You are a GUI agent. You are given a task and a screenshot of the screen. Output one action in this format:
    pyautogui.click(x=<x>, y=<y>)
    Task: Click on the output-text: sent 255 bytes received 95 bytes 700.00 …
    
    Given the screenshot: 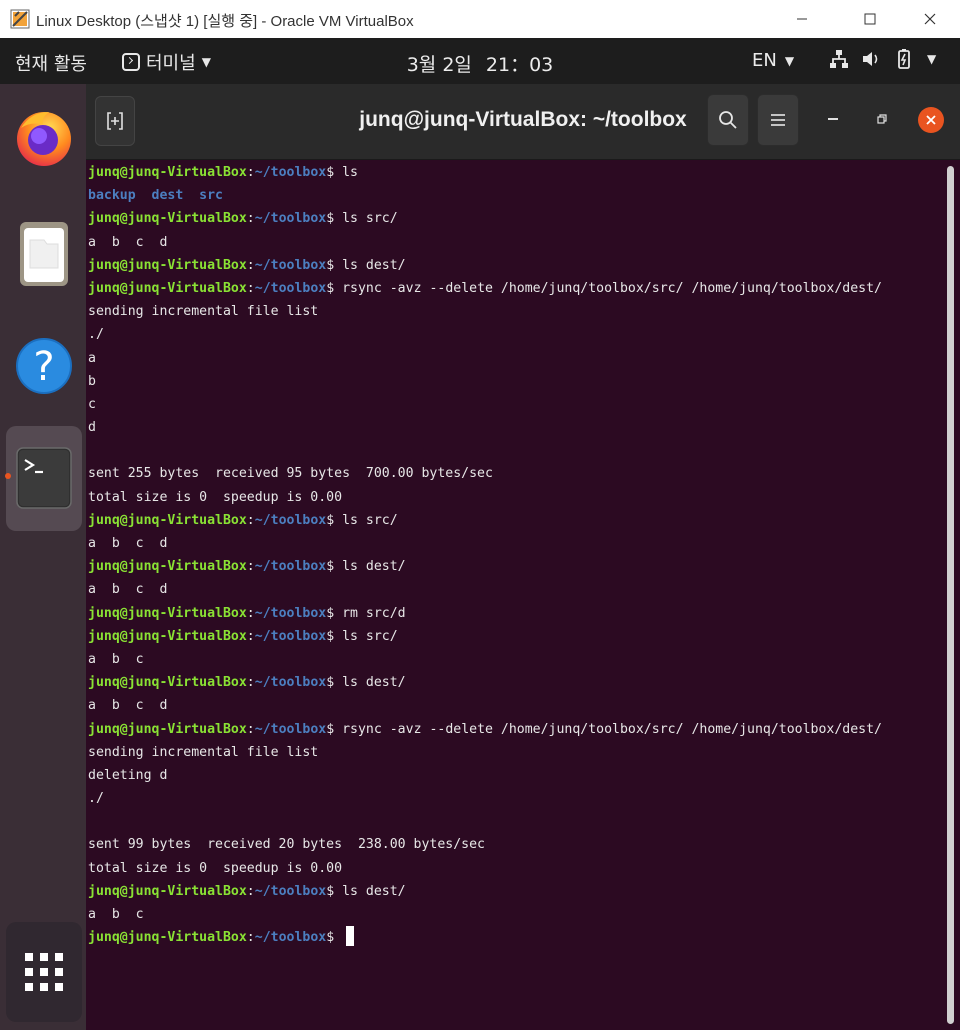 What is the action you would take?
    pyautogui.click(x=290, y=474)
    